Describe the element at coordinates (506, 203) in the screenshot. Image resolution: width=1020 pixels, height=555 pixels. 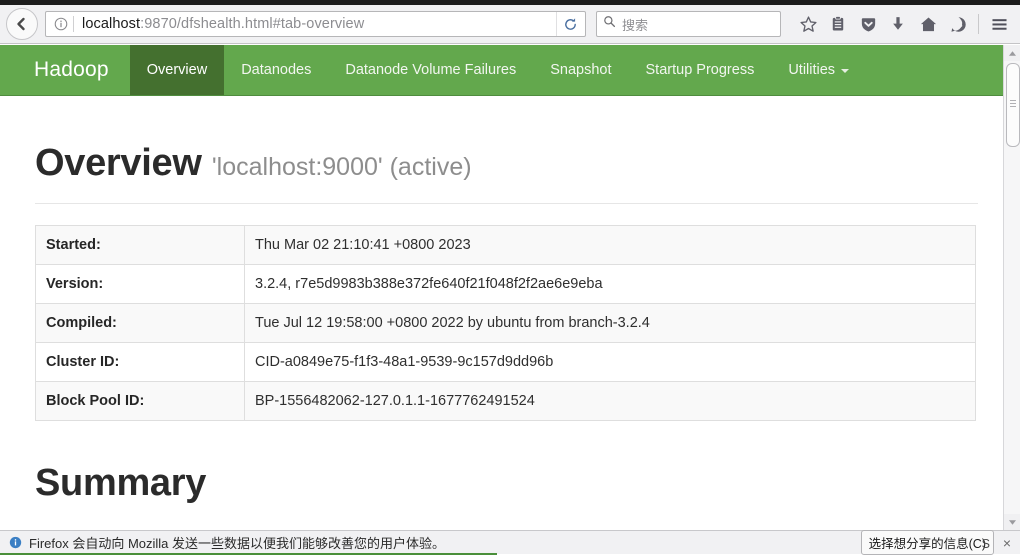
I see `title-divider` at that location.